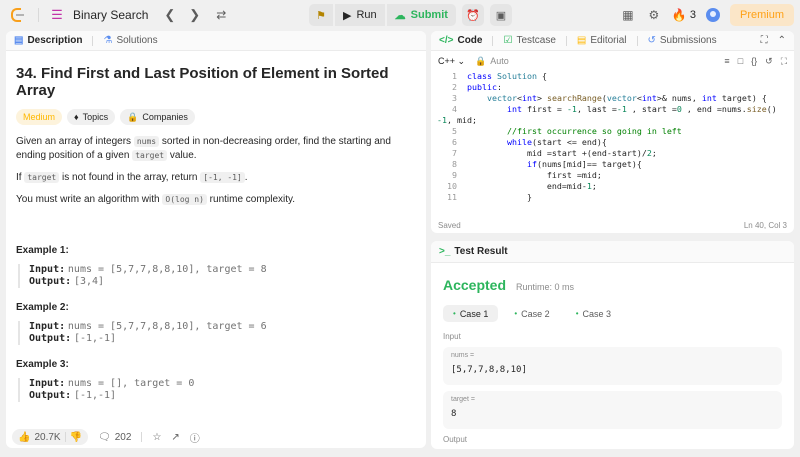 This screenshot has width=800, height=457. What do you see at coordinates (123, 437) in the screenshot?
I see `comment-count: 202` at bounding box center [123, 437].